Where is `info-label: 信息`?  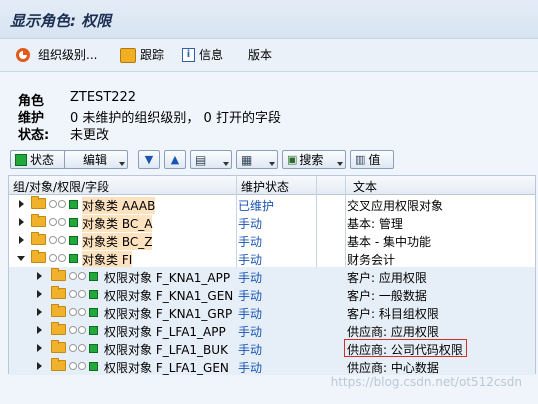 info-label: 信息 is located at coordinates (211, 55).